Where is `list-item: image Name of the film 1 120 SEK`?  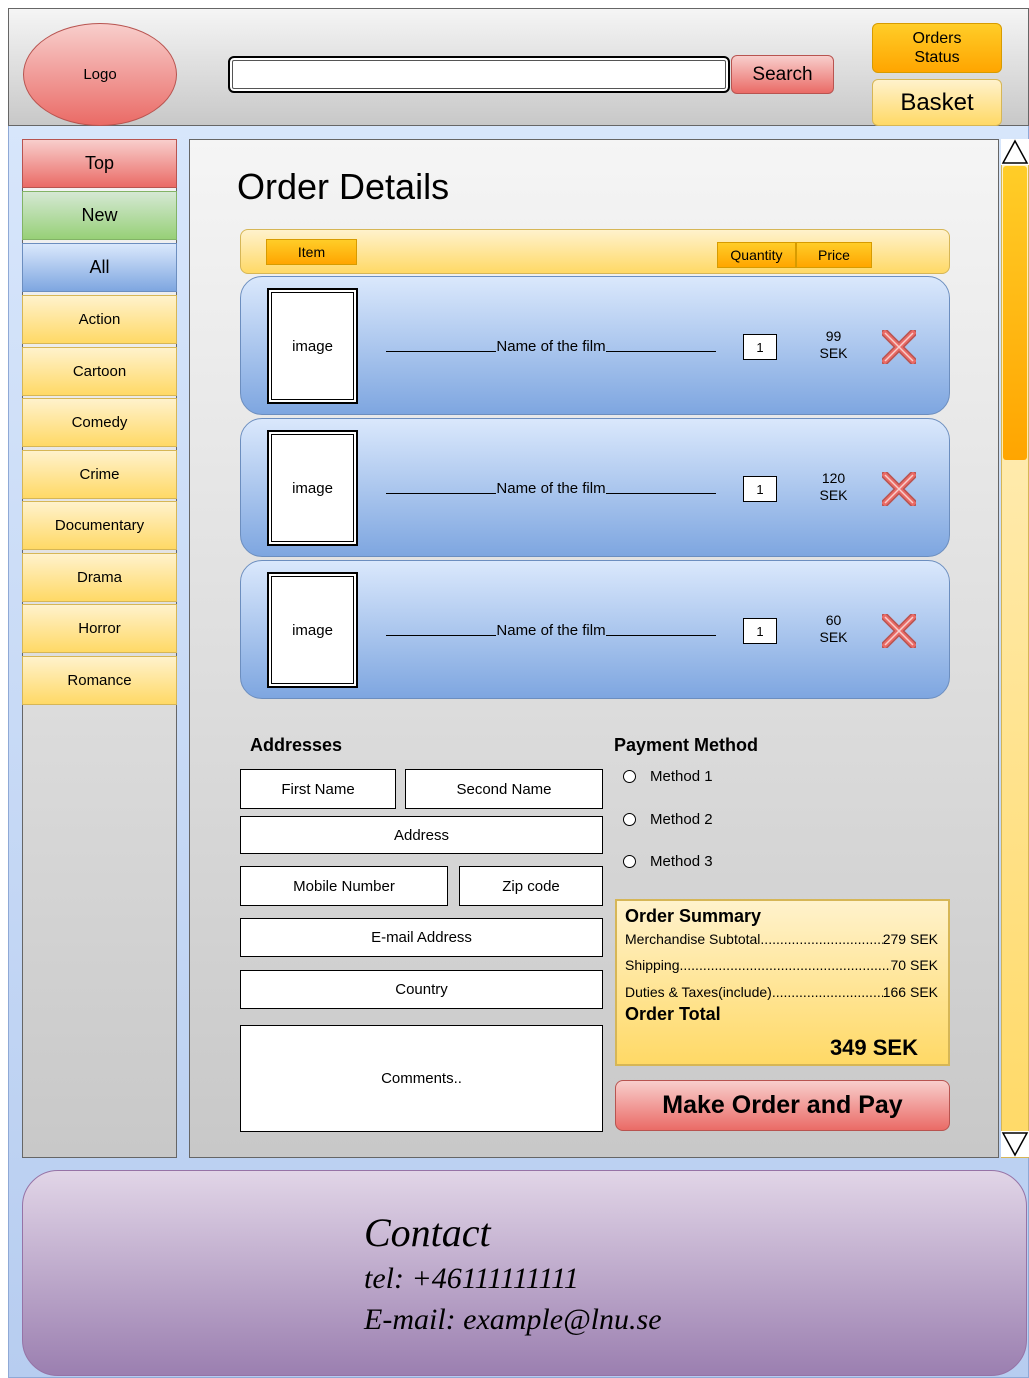 list-item: image Name of the film 1 120 SEK is located at coordinates (595, 487).